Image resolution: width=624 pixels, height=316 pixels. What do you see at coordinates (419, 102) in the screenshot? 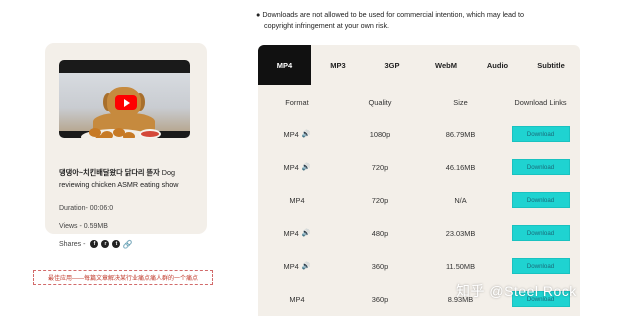
I see `table-header: Format Quality Size Download Links` at bounding box center [419, 102].